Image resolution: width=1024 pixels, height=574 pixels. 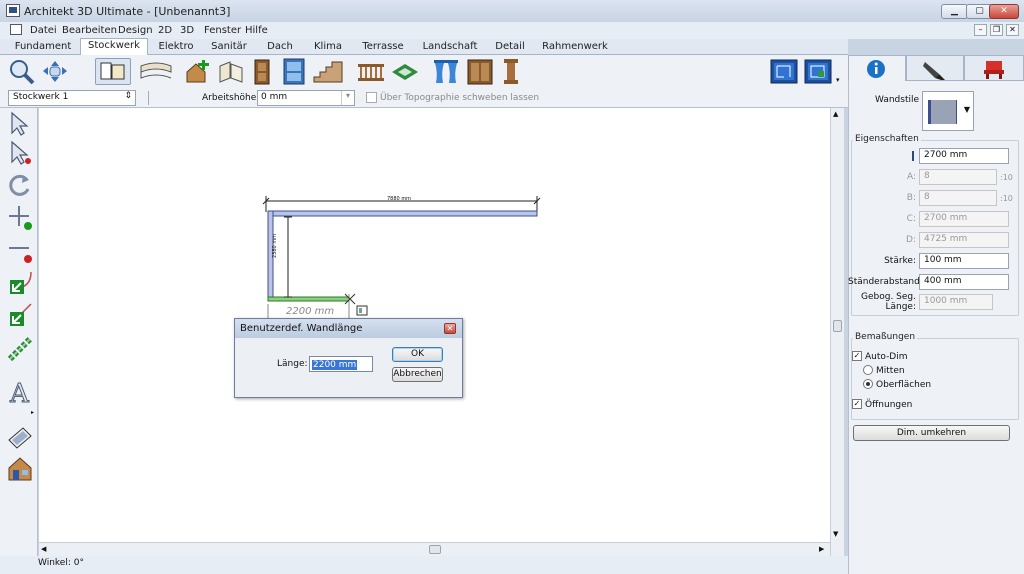 What do you see at coordinates (43, 30) in the screenshot?
I see `menu-datei: Datei` at bounding box center [43, 30].